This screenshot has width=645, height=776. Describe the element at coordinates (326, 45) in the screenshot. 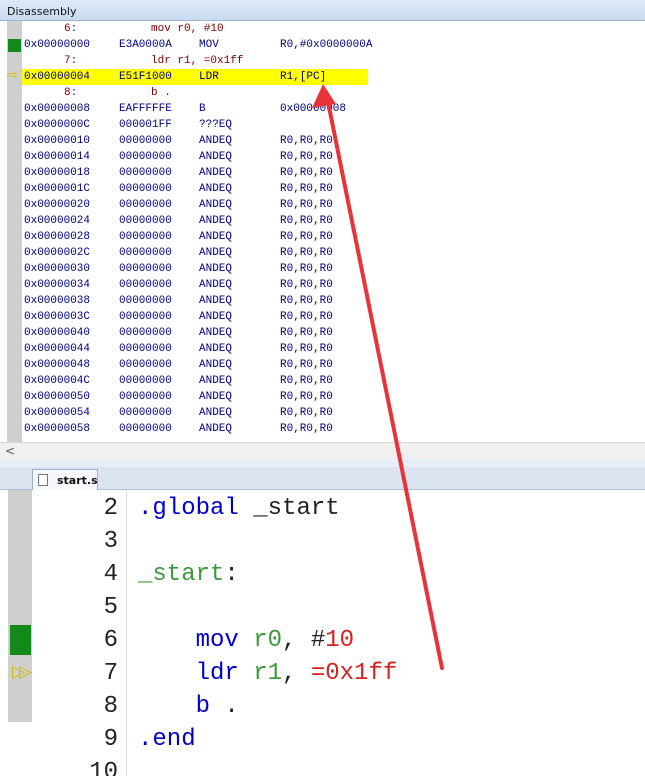

I see `instruction-operands: R0,#0x0000000A` at that location.